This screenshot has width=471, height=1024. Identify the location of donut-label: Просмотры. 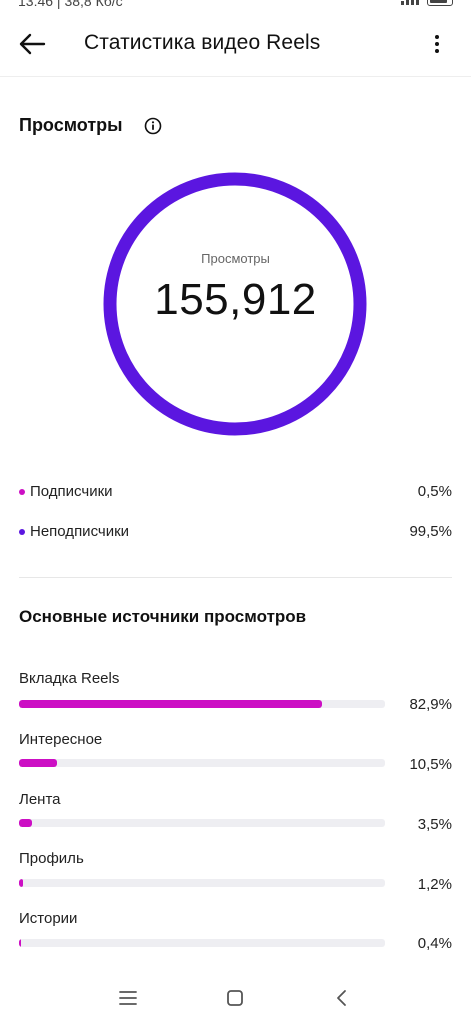
(235, 258).